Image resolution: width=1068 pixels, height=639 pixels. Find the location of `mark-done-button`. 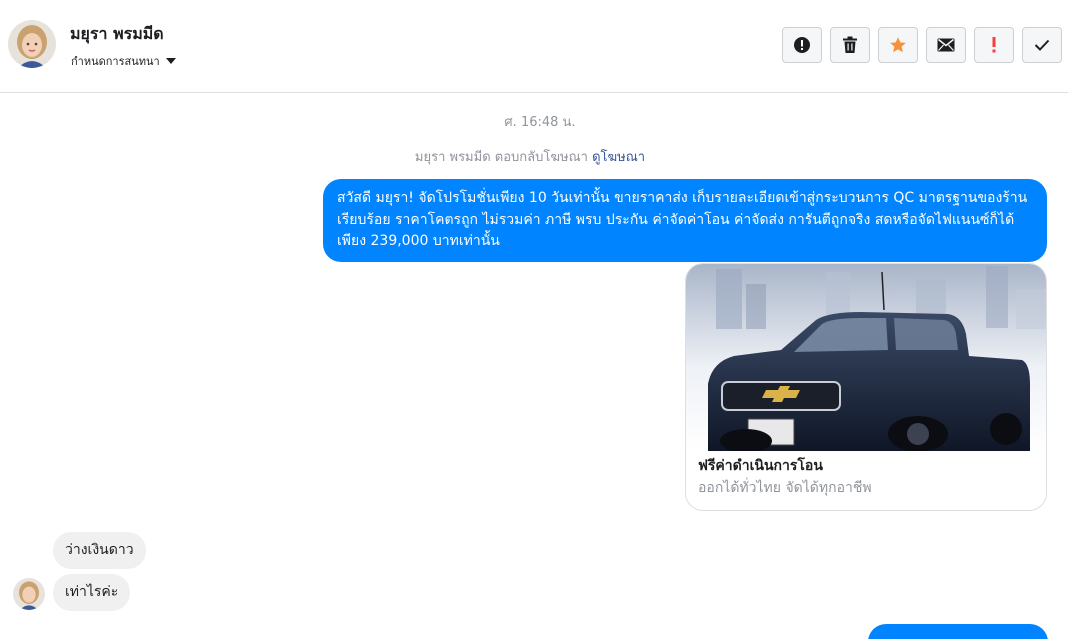

mark-done-button is located at coordinates (1042, 45).